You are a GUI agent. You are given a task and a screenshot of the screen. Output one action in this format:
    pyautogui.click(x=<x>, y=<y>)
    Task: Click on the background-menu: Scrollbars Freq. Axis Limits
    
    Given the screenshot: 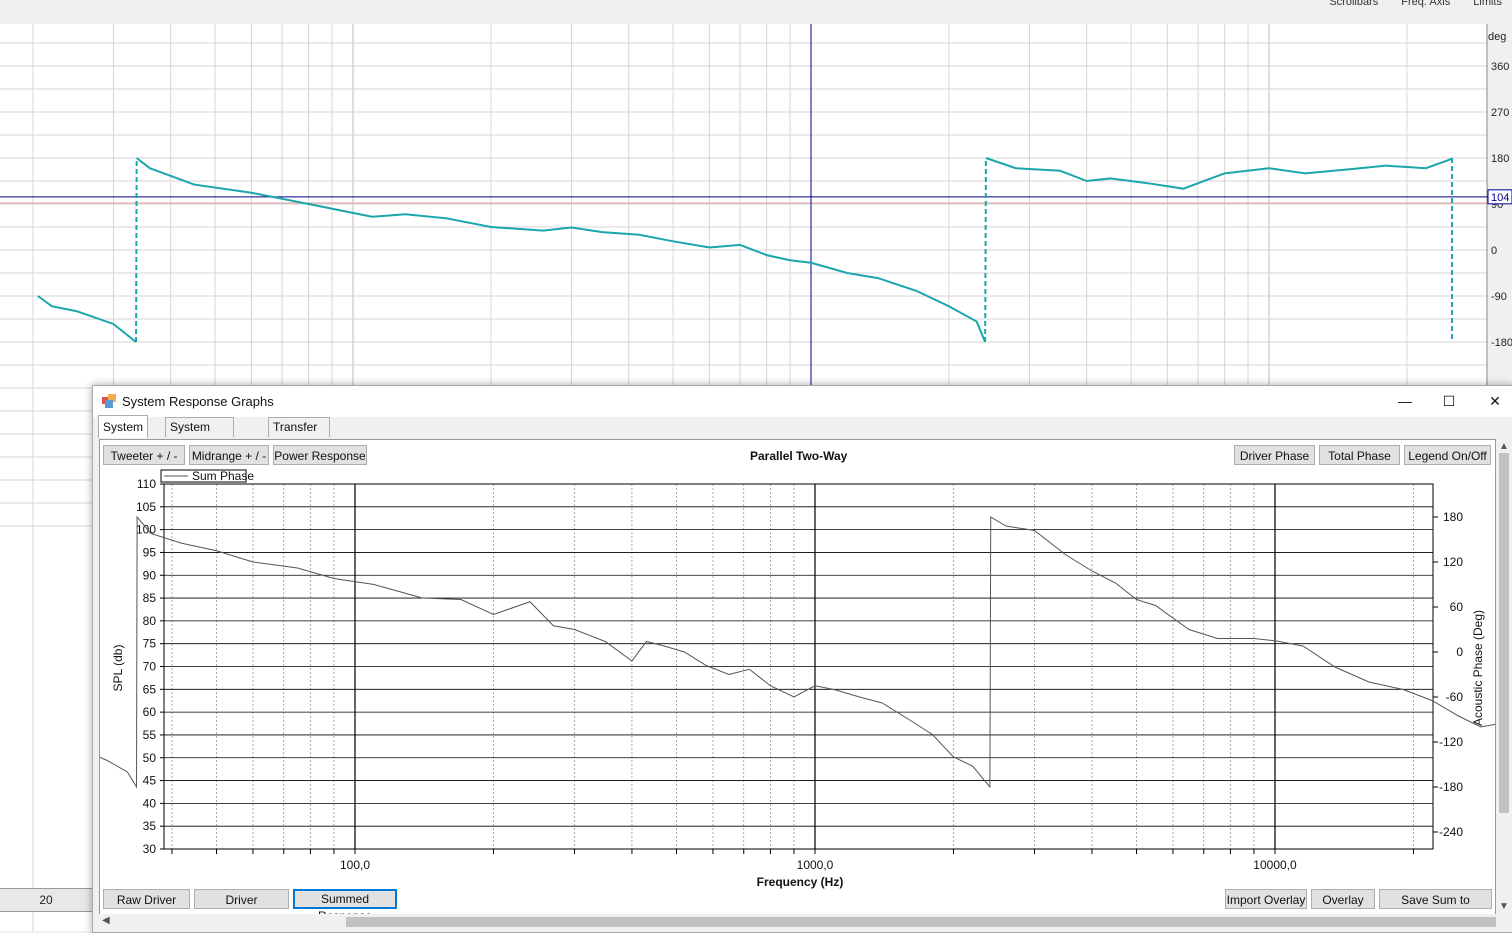 What is the action you would take?
    pyautogui.click(x=1415, y=4)
    